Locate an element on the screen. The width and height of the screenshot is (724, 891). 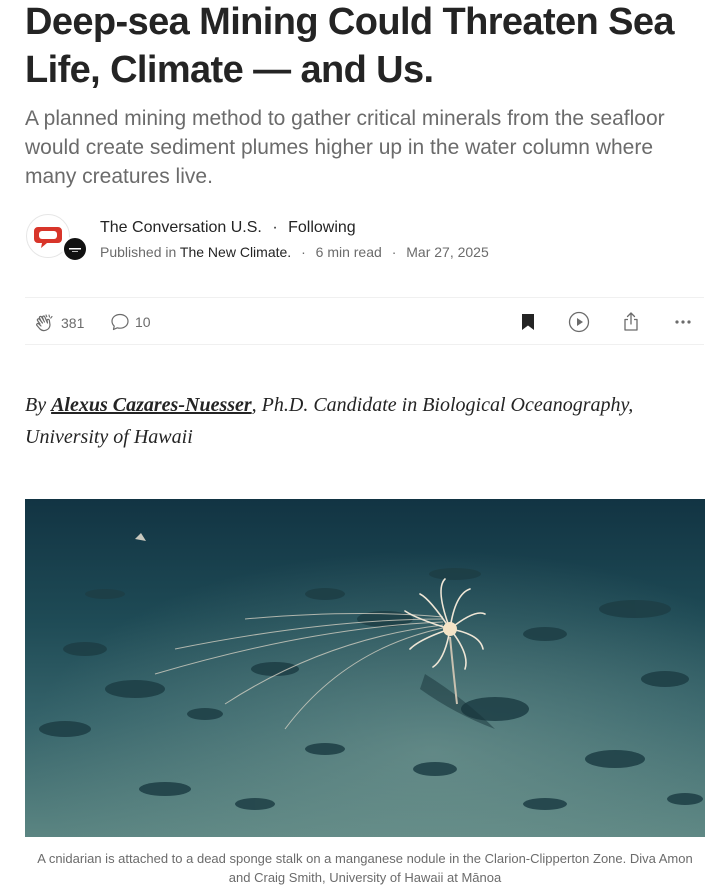
clap-count: 381 is located at coordinates (73, 323).